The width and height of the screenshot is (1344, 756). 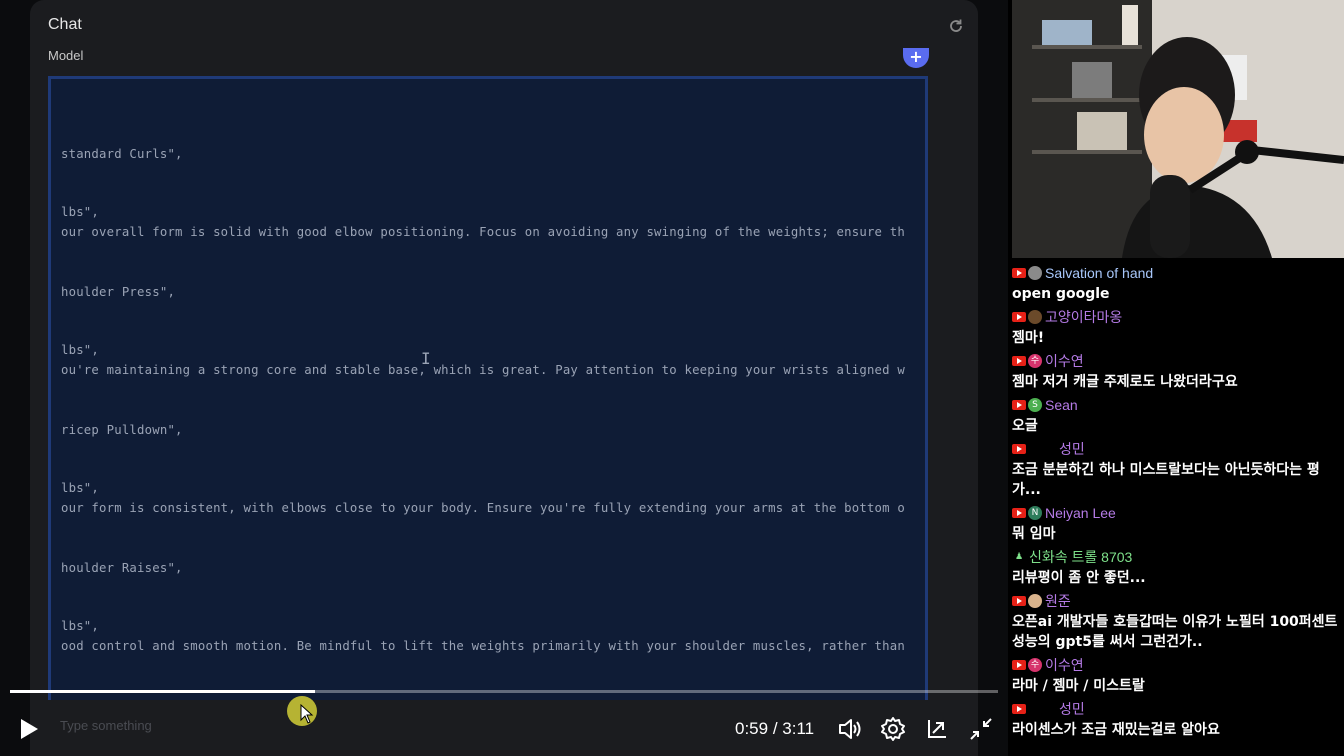 What do you see at coordinates (65, 24) in the screenshot?
I see `chat-title: Chat` at bounding box center [65, 24].